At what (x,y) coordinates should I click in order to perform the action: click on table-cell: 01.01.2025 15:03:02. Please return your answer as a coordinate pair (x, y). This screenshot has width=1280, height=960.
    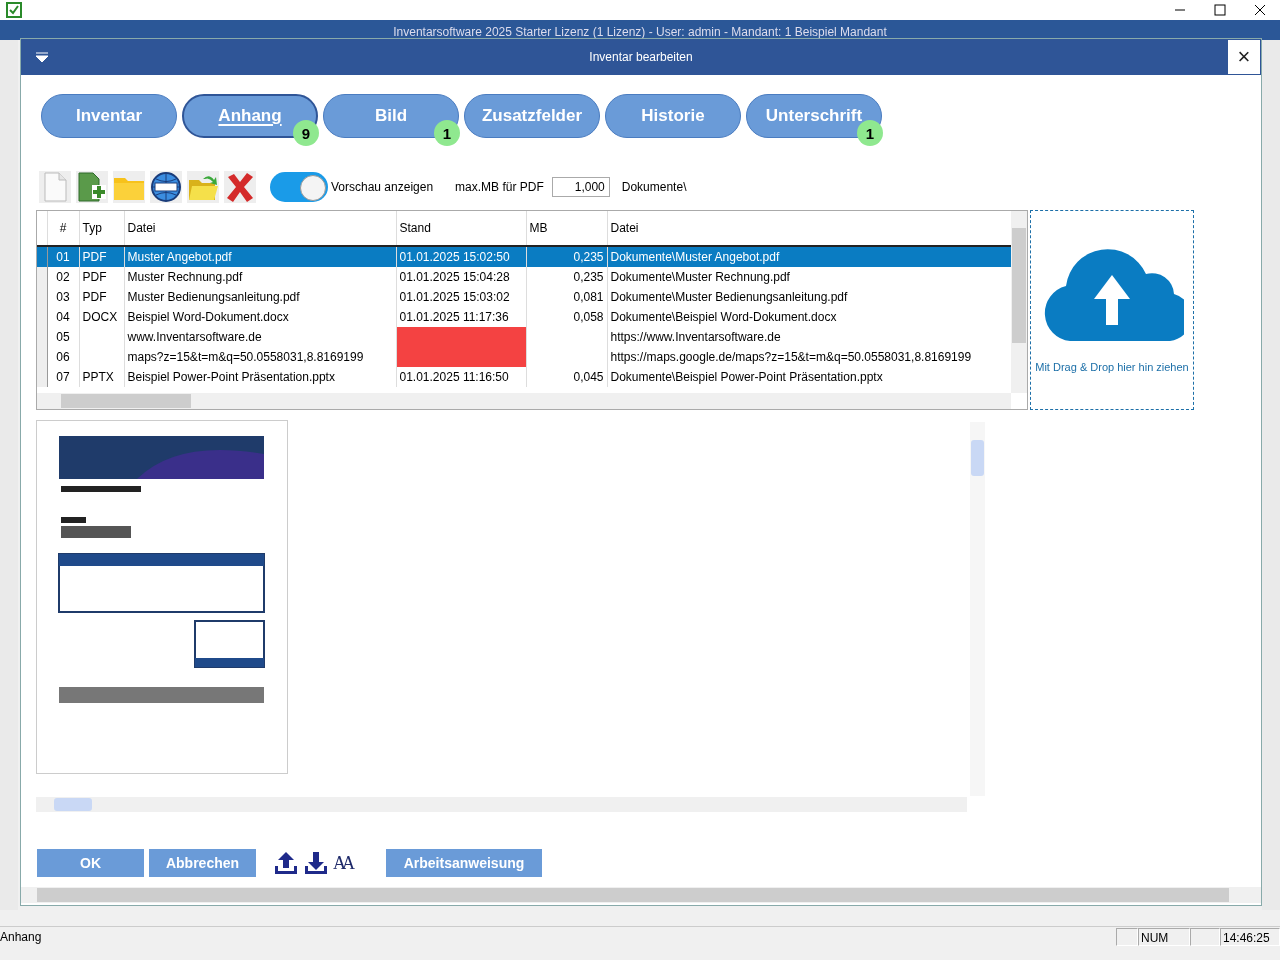
    Looking at the image, I should click on (454, 297).